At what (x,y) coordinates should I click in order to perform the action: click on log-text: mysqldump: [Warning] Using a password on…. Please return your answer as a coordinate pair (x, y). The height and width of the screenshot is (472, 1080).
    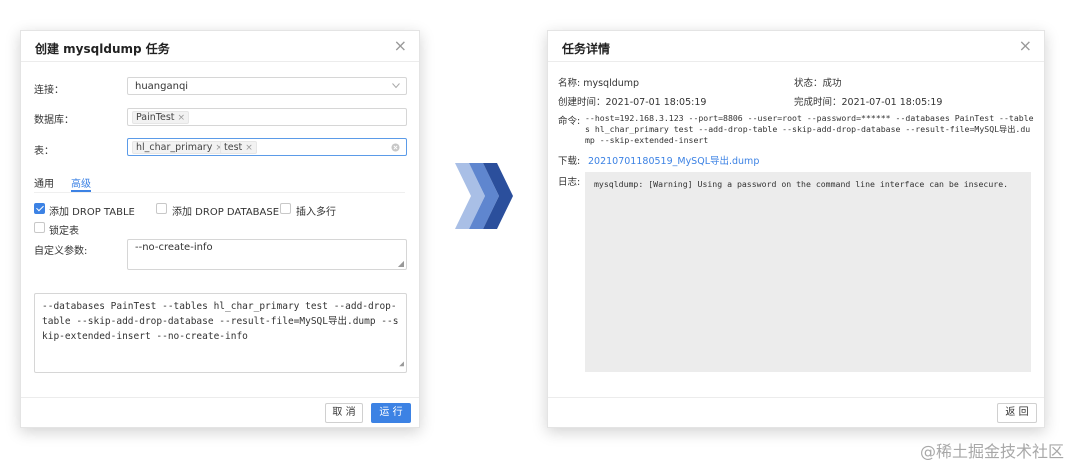
    Looking at the image, I should click on (801, 184).